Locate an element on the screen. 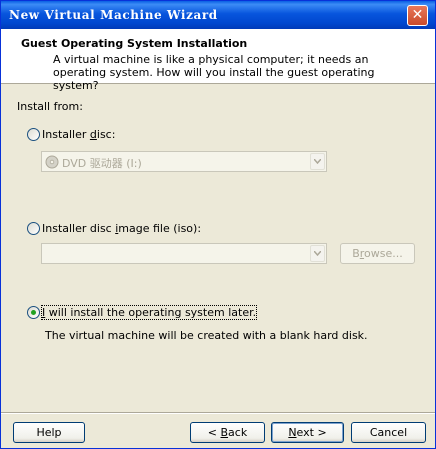  close-button: ✕ is located at coordinates (417, 15).